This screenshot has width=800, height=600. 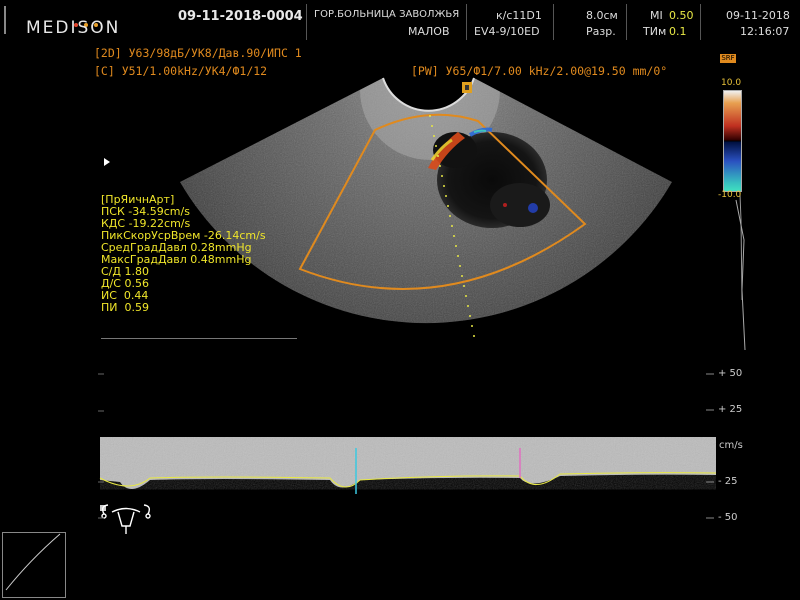 I want to click on srf-badge: SRF, so click(x=728, y=58).